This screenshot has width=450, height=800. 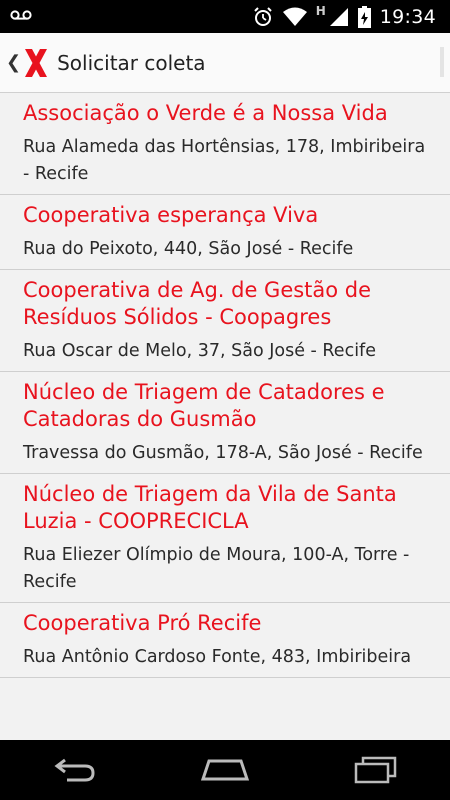 I want to click on home-icon, so click(x=225, y=770).